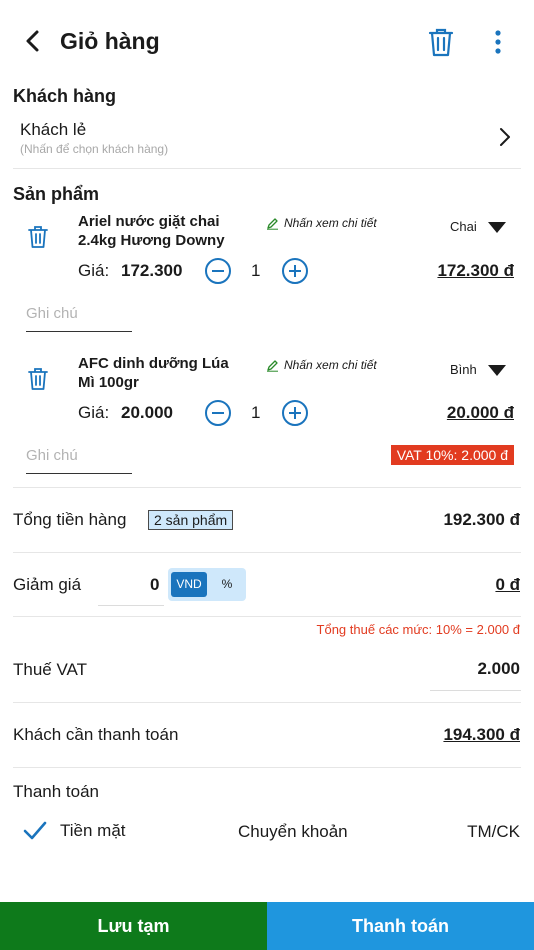  What do you see at coordinates (152, 270) in the screenshot?
I see `unit-price: 172.300` at bounding box center [152, 270].